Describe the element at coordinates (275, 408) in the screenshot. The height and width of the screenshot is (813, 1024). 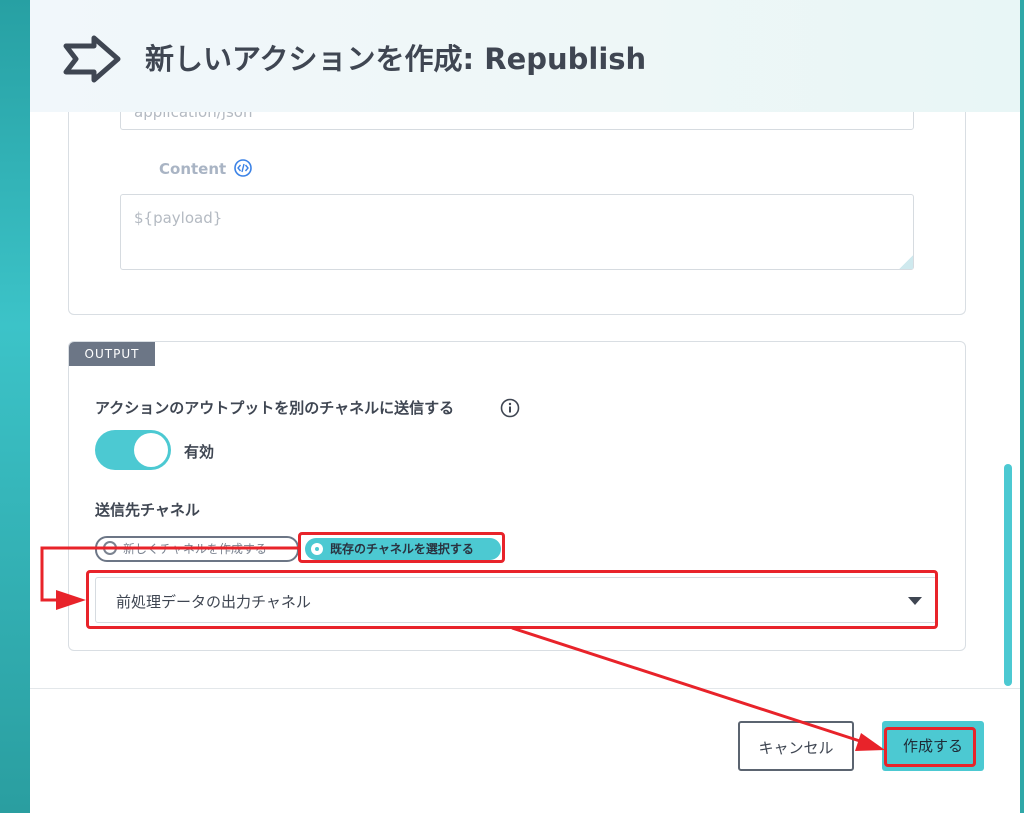
I see `send-output-label: アクションのアウトプットを別のチャネルに送信する` at that location.